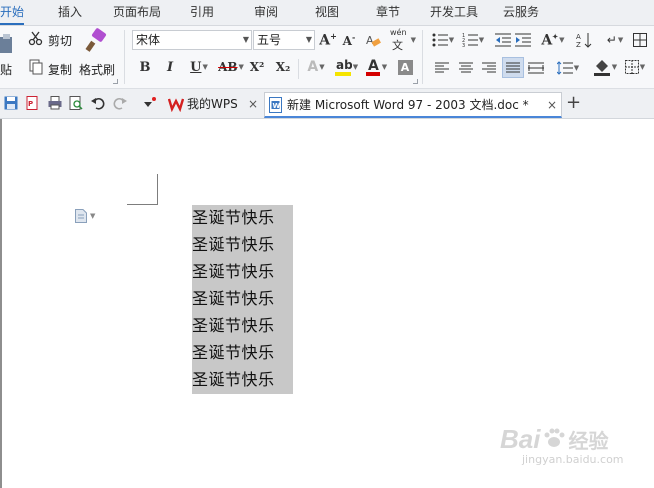  Describe the element at coordinates (115, 81) in the screenshot. I see `clipboard-dialog-launcher` at that location.